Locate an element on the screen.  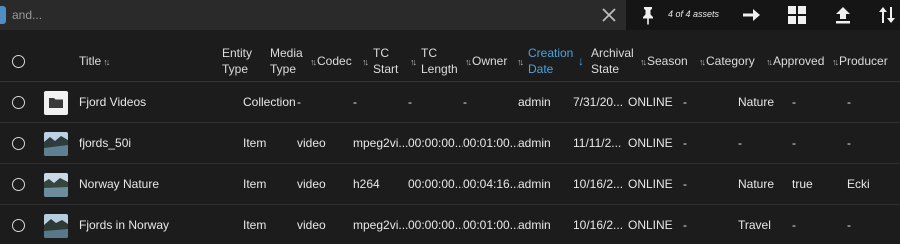
column-header-tc-length: TC Length is located at coordinates (439, 61).